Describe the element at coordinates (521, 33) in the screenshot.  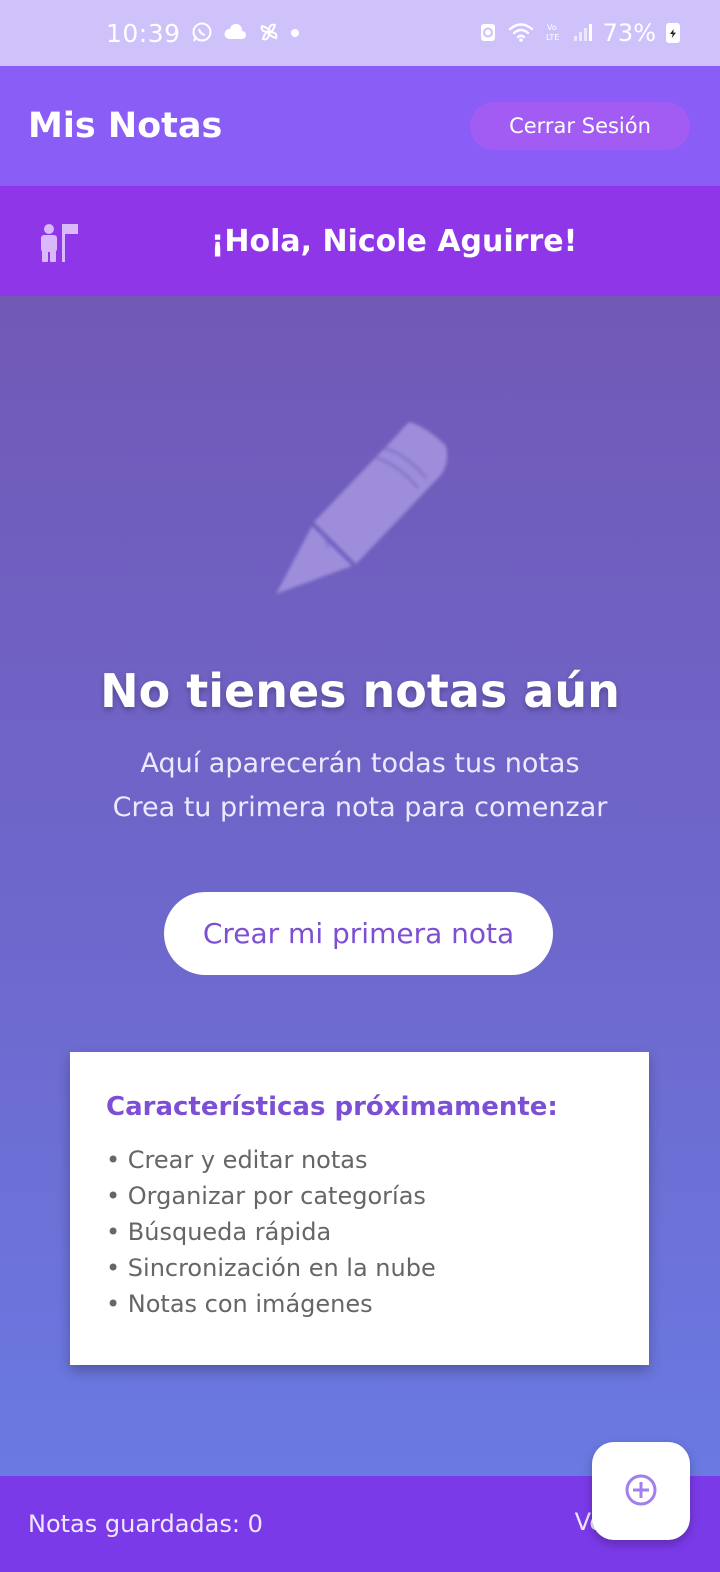
I see `wifi-icon` at that location.